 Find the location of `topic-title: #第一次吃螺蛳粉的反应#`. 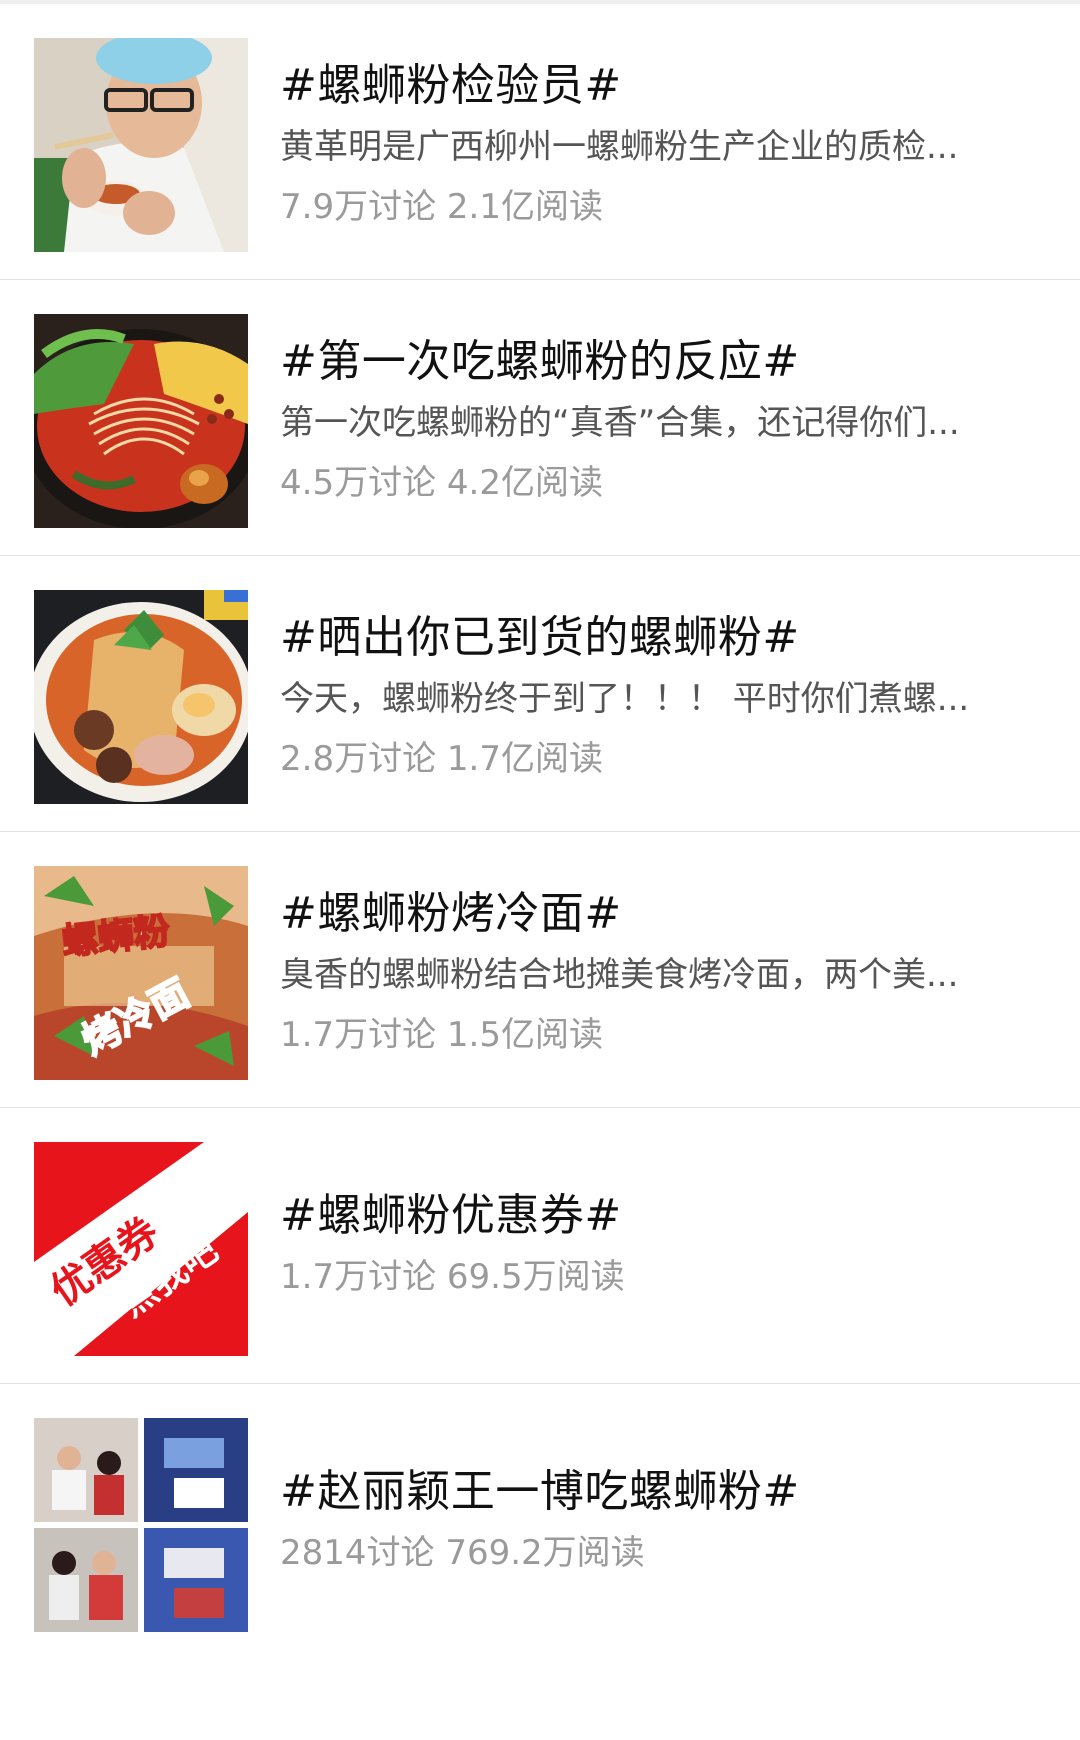

topic-title: #第一次吃螺蛳粉的反应# is located at coordinates (660, 362).